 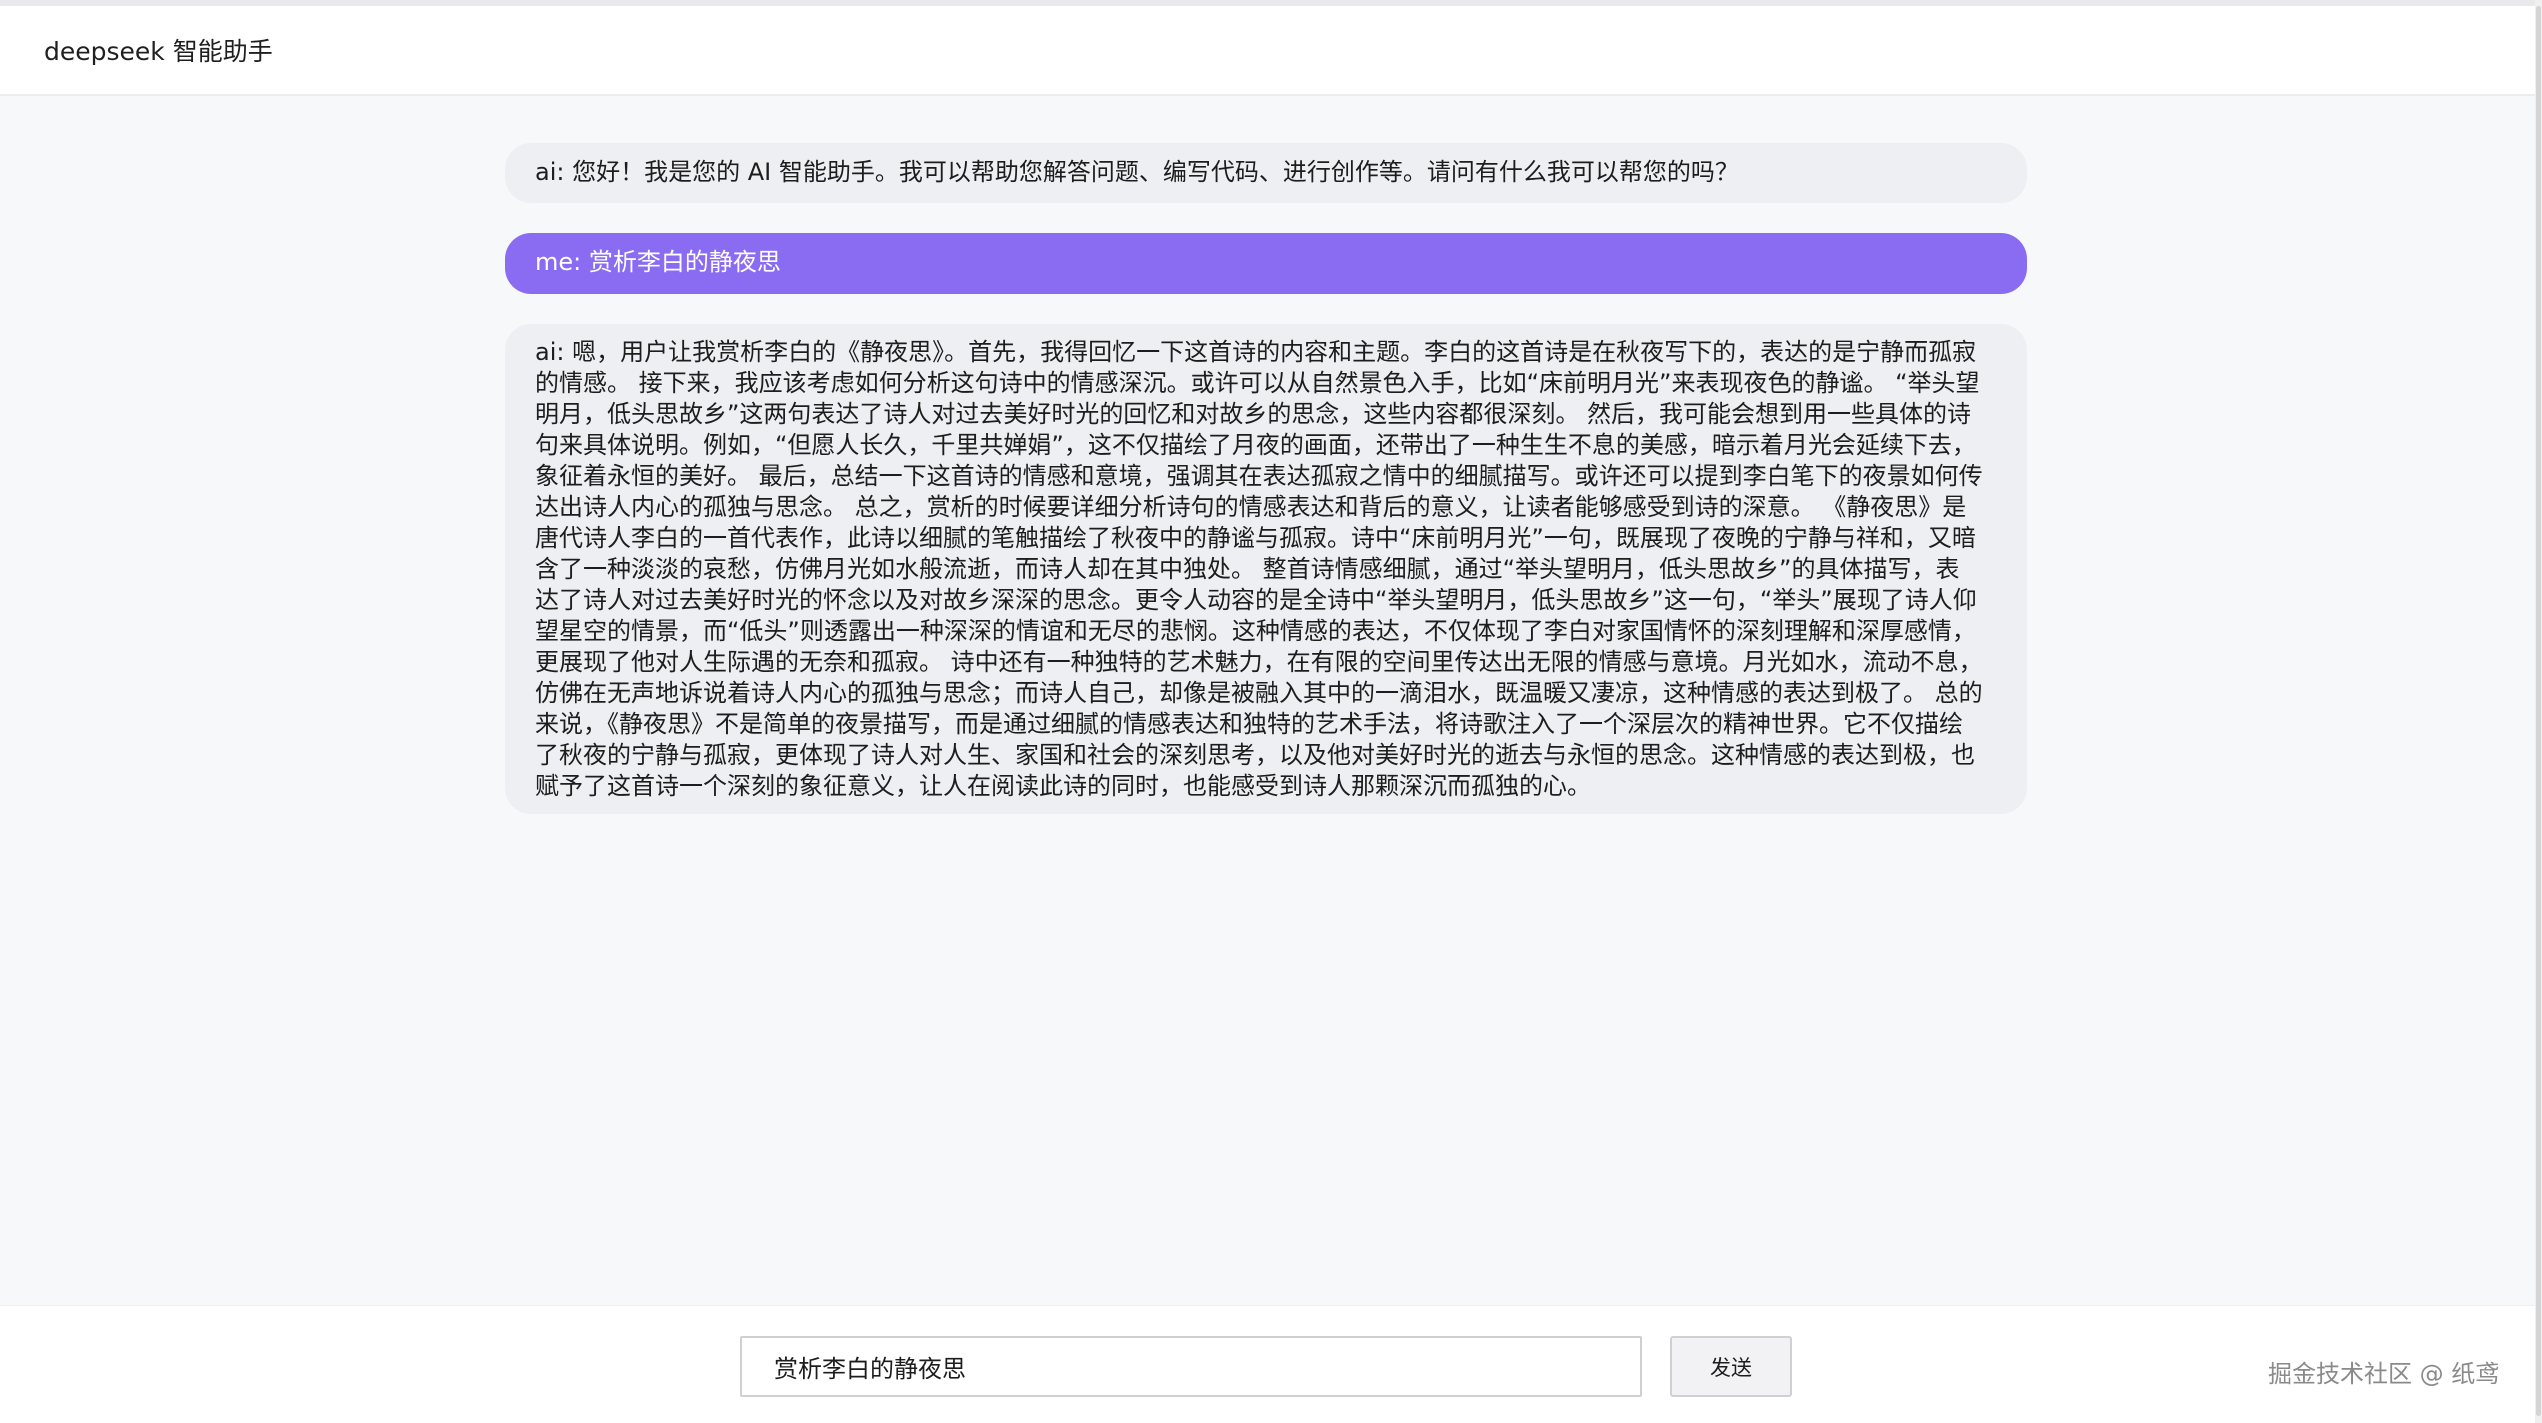 What do you see at coordinates (1266, 263) in the screenshot?
I see `user-message: me: 赏析李白的静夜思` at bounding box center [1266, 263].